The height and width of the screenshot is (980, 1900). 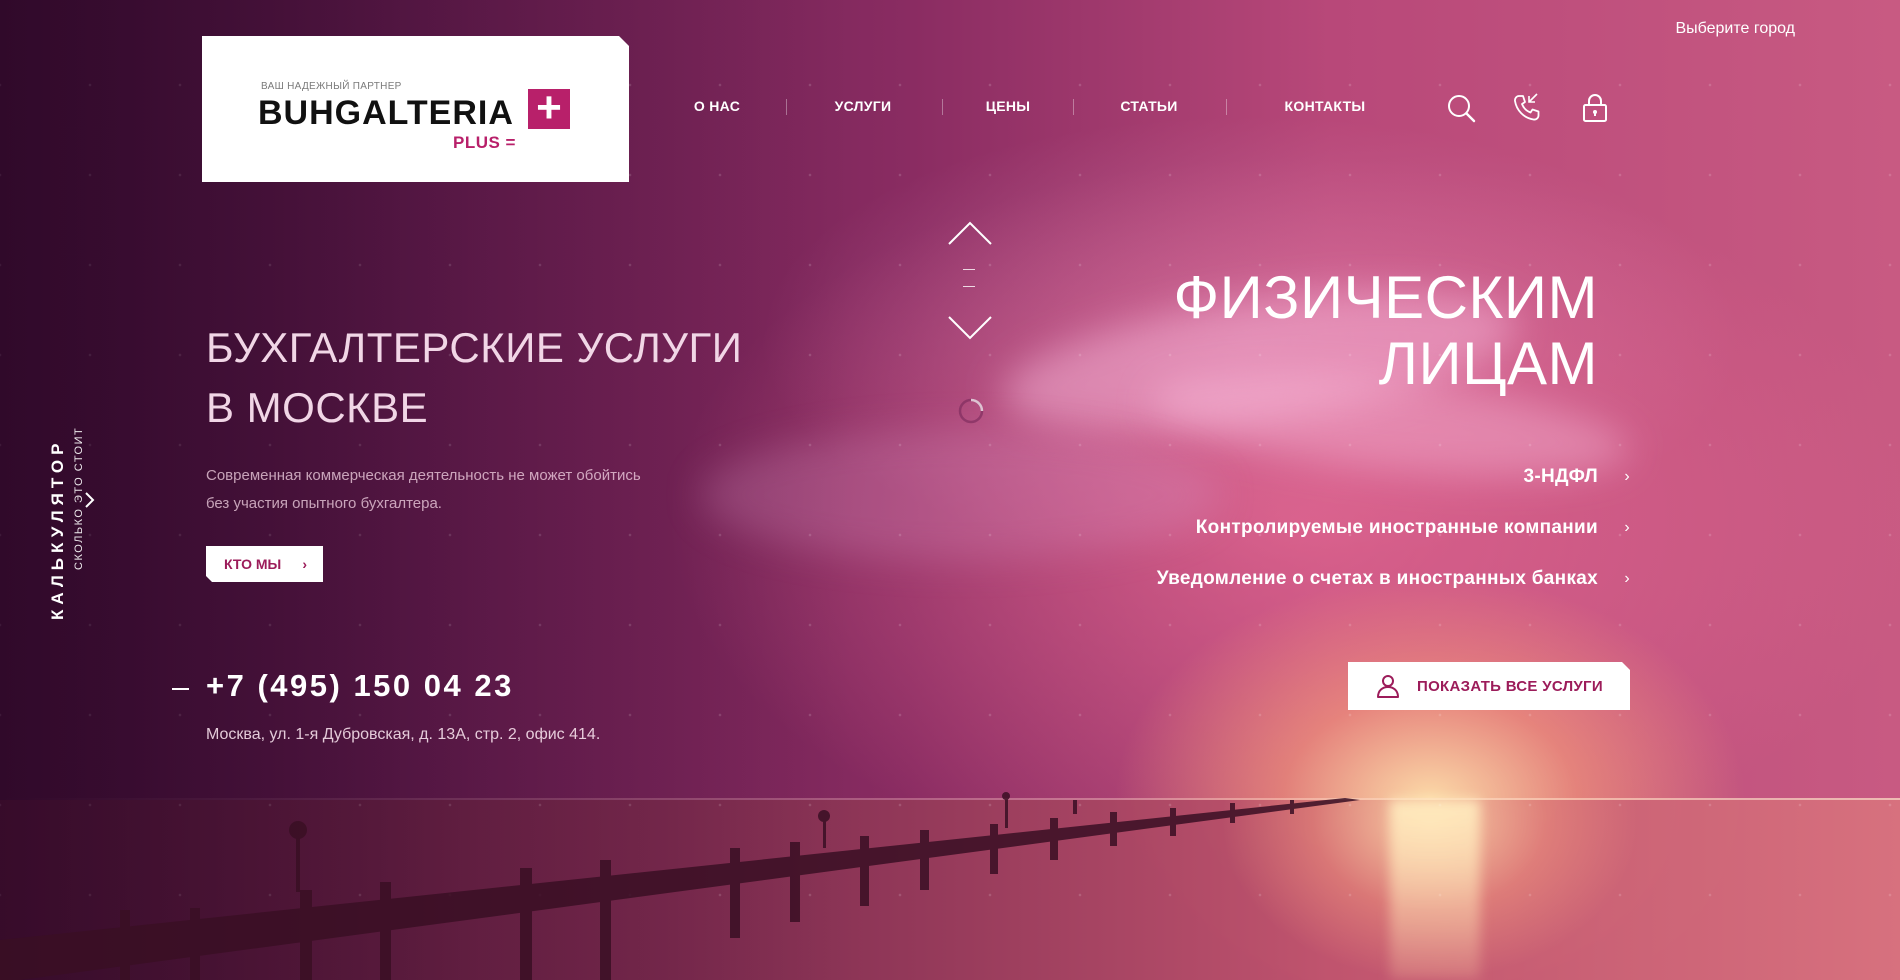 What do you see at coordinates (486, 378) in the screenshot?
I see `hero-title: БУХГАЛТЕРСКИЕ УСЛУГИ В МОСКВЕ` at bounding box center [486, 378].